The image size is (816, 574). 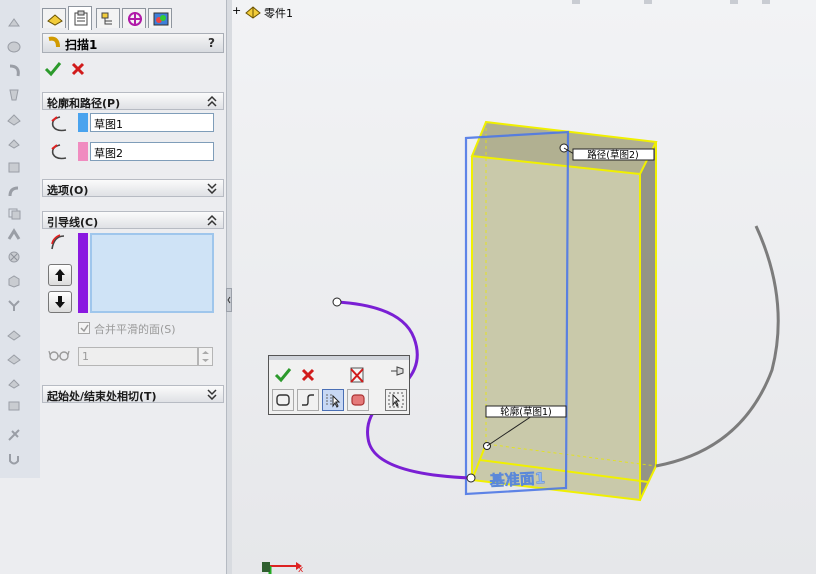 I want to click on reference-geometry-icon, so click(x=14, y=435).